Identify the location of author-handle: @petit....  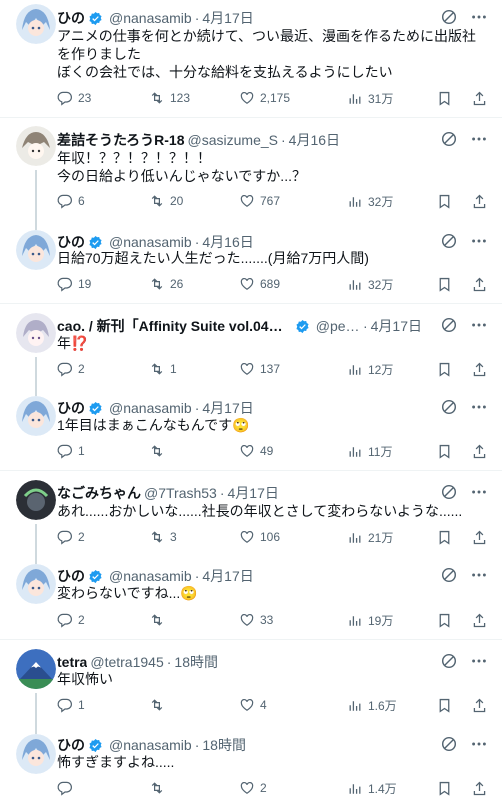
(338, 326).